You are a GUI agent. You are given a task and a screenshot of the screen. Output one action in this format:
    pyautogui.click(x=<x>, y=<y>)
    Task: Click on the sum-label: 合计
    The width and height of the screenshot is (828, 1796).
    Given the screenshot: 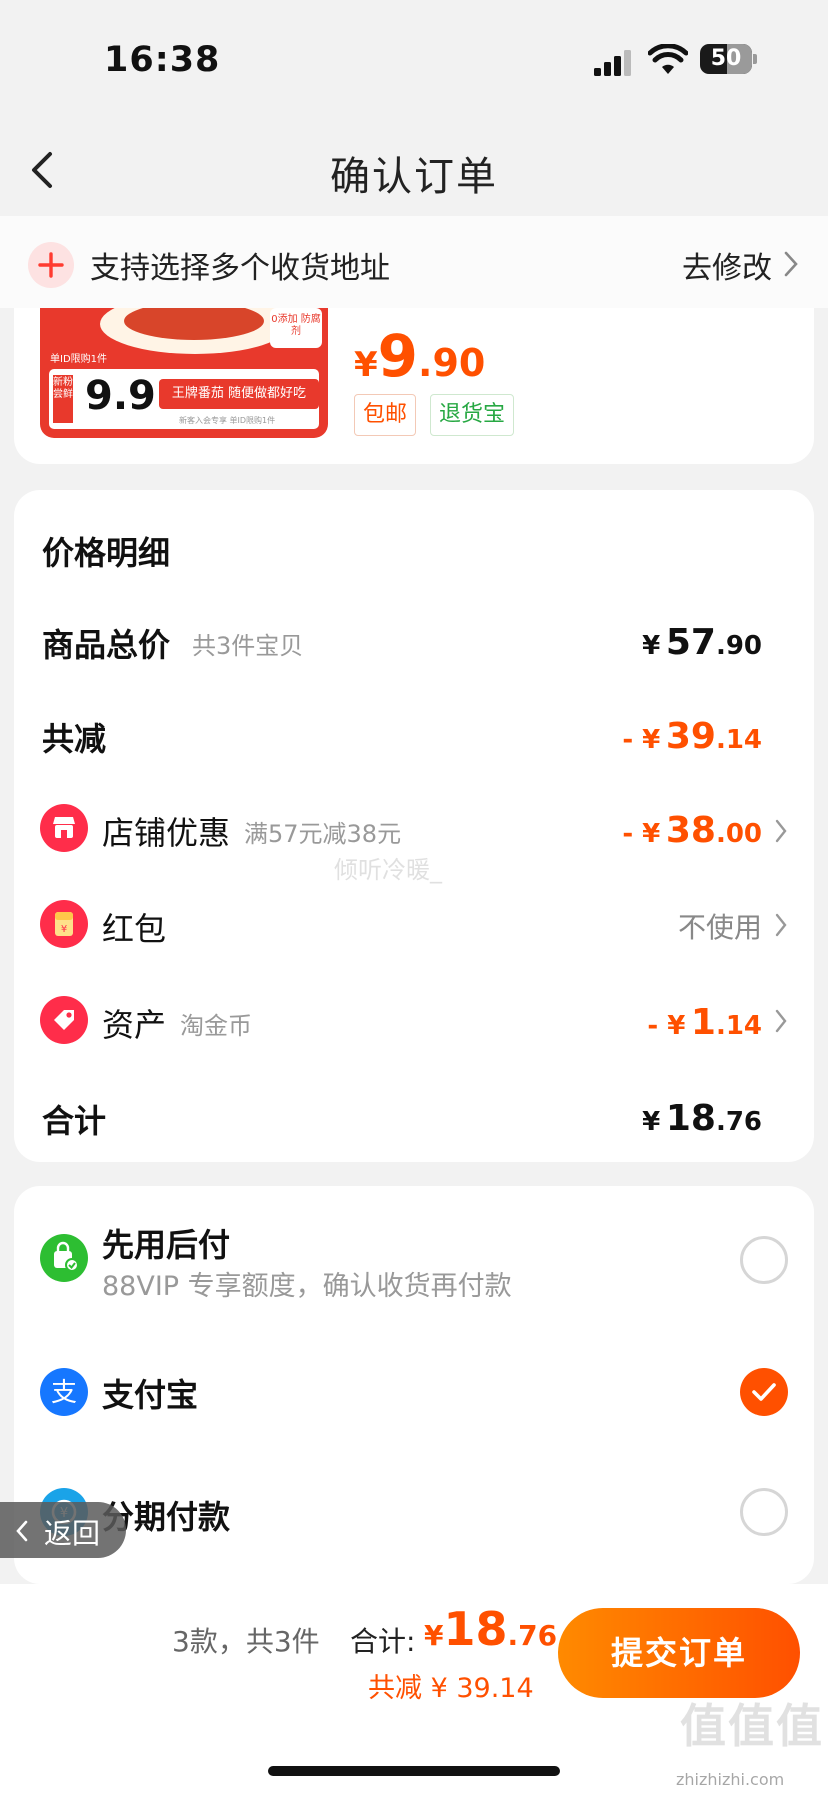 What is the action you would take?
    pyautogui.click(x=74, y=1121)
    